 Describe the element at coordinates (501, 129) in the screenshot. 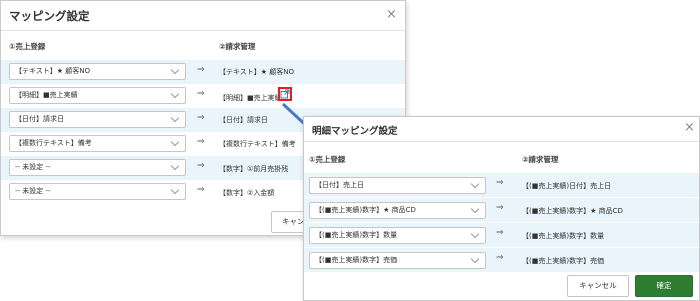

I see `dialog-header: 明細マッピング設定 ×` at that location.